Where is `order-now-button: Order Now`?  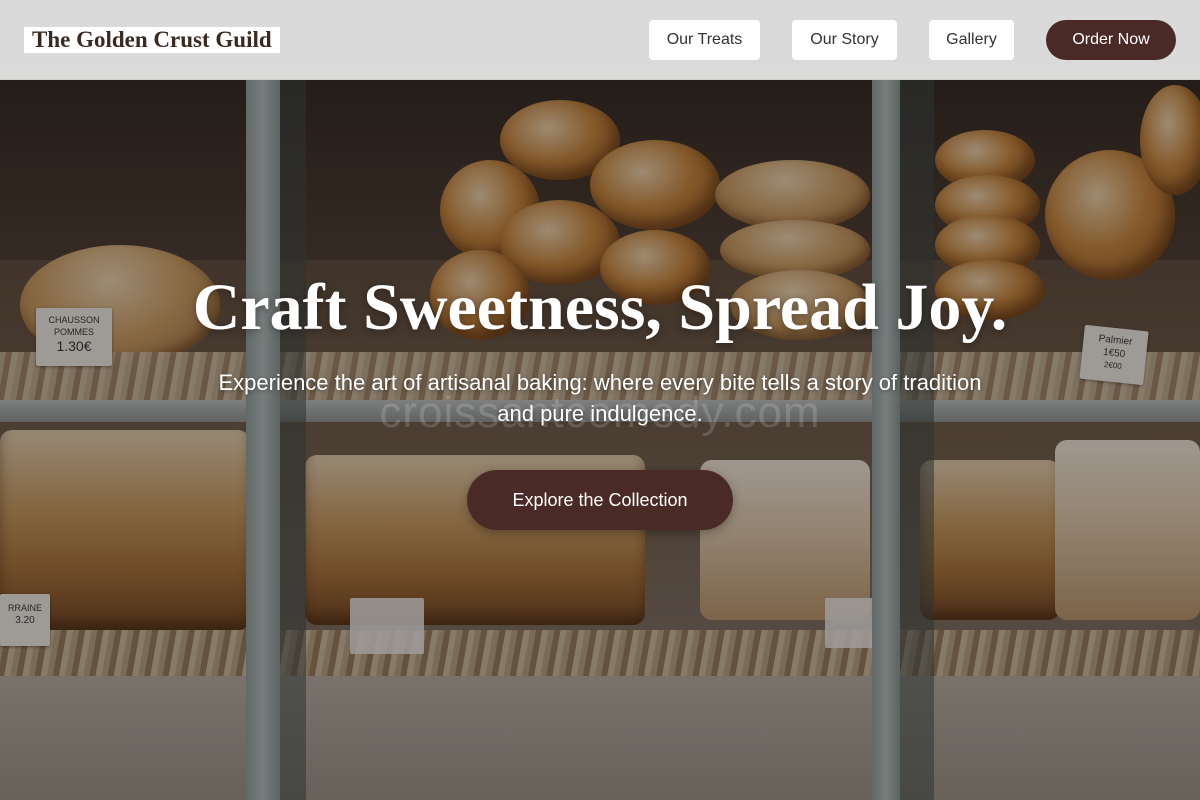 order-now-button: Order Now is located at coordinates (1111, 40).